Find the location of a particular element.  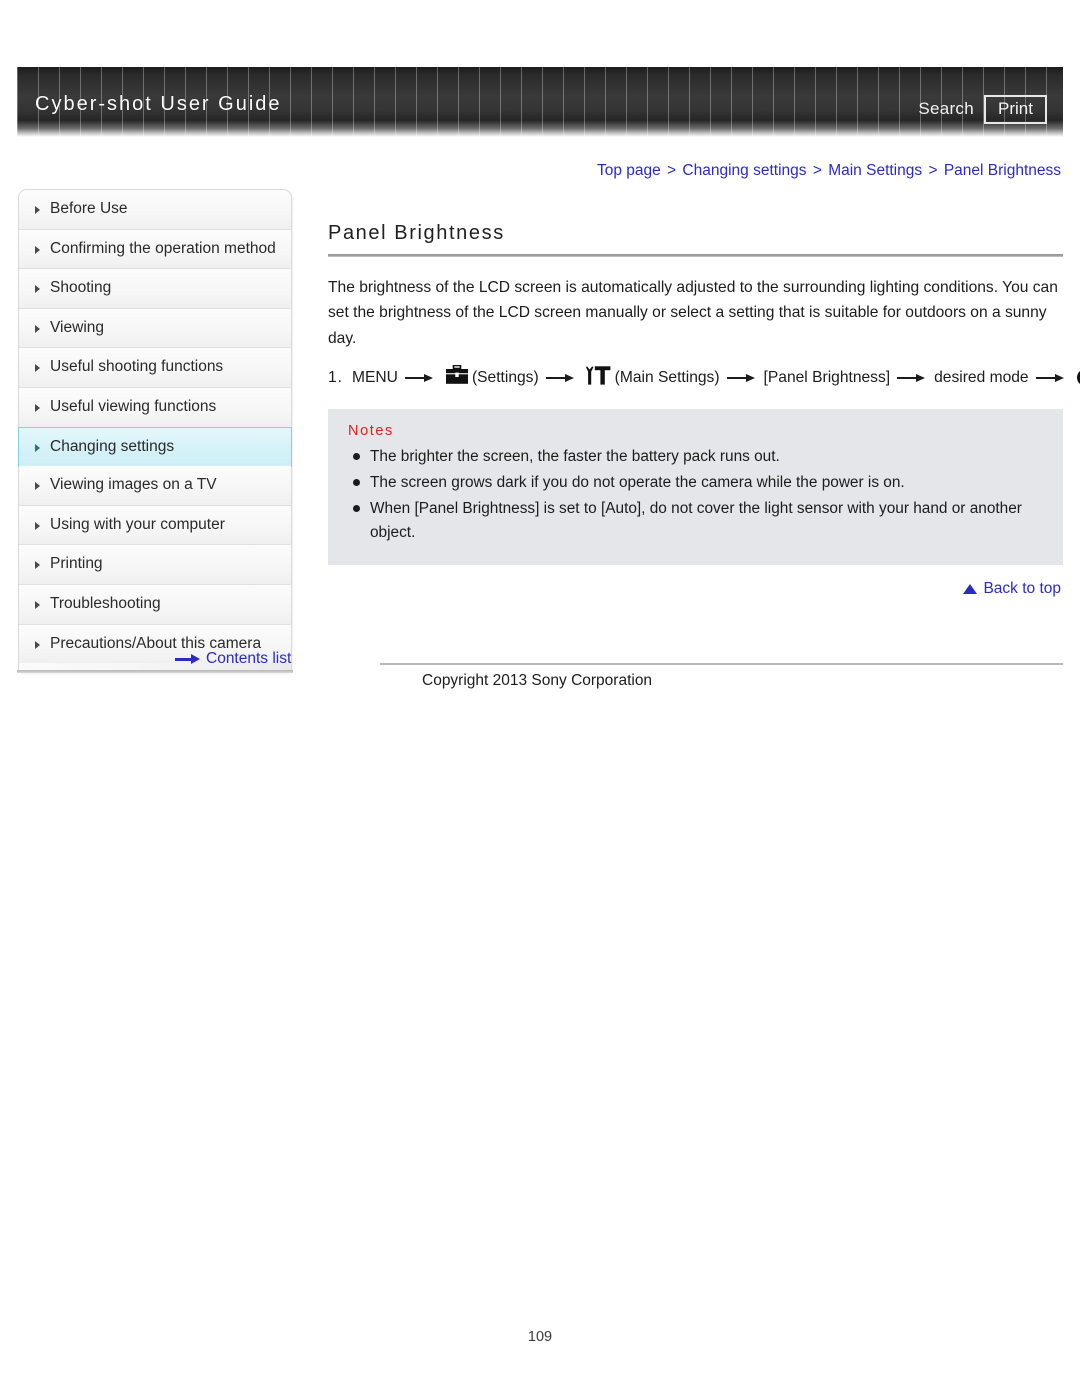

page-number: 109 is located at coordinates (540, 1337).